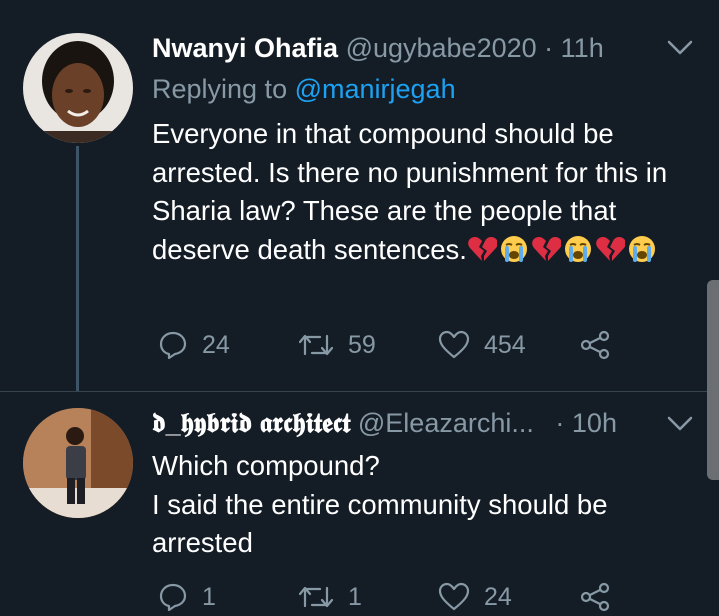  I want to click on emoji-row, so click(563, 249).